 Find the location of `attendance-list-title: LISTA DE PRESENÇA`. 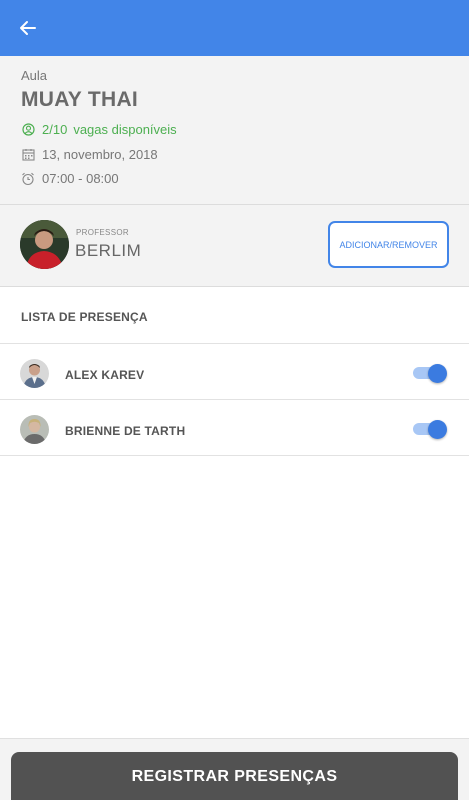

attendance-list-title: LISTA DE PRESENÇA is located at coordinates (84, 317).